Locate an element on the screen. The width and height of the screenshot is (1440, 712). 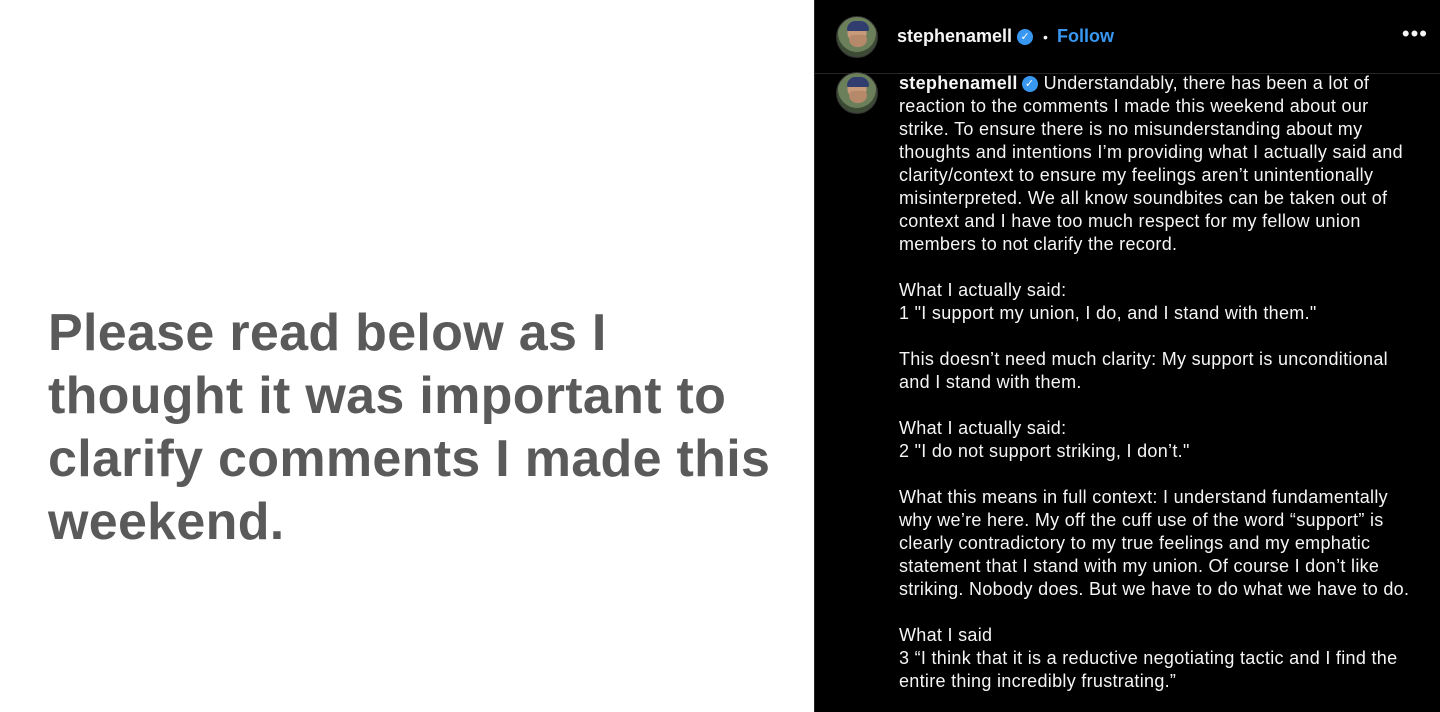
caption-avatar is located at coordinates (857, 93).